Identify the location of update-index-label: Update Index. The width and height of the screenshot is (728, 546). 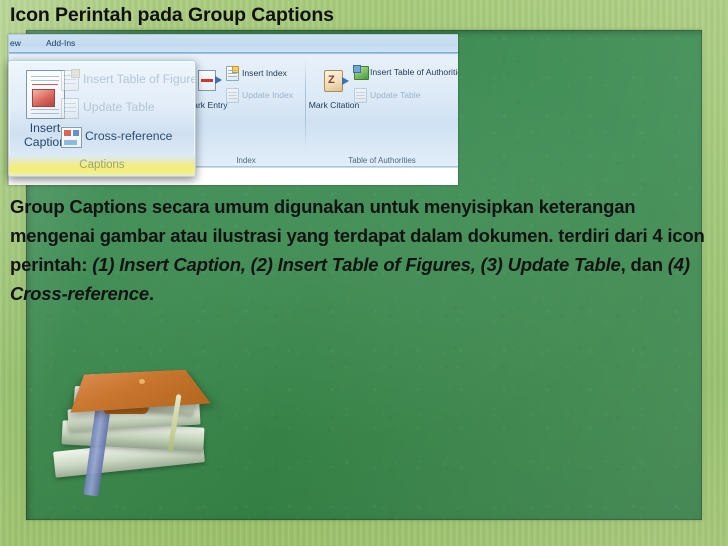
(268, 95).